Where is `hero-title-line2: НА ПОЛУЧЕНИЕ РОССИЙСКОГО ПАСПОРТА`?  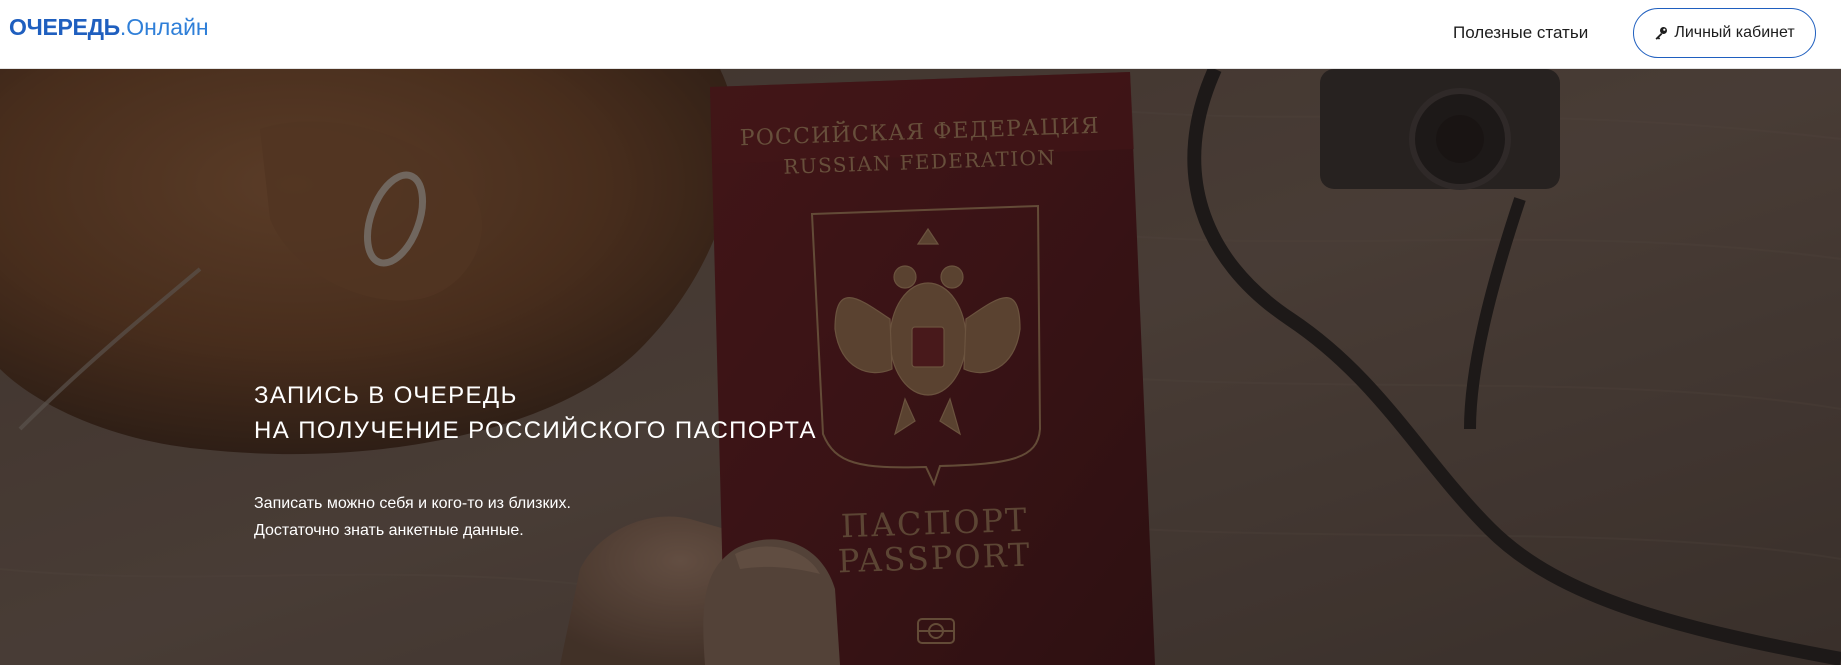
hero-title-line2: НА ПОЛУЧЕНИЕ РОССИЙСКОГО ПАСПОРТА is located at coordinates (535, 430).